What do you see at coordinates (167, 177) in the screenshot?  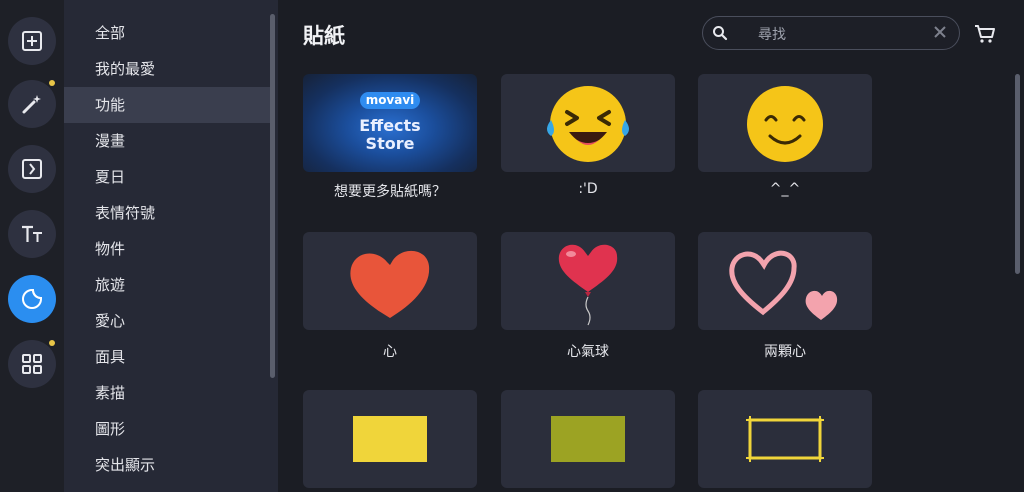 I see `category-item: 夏日` at bounding box center [167, 177].